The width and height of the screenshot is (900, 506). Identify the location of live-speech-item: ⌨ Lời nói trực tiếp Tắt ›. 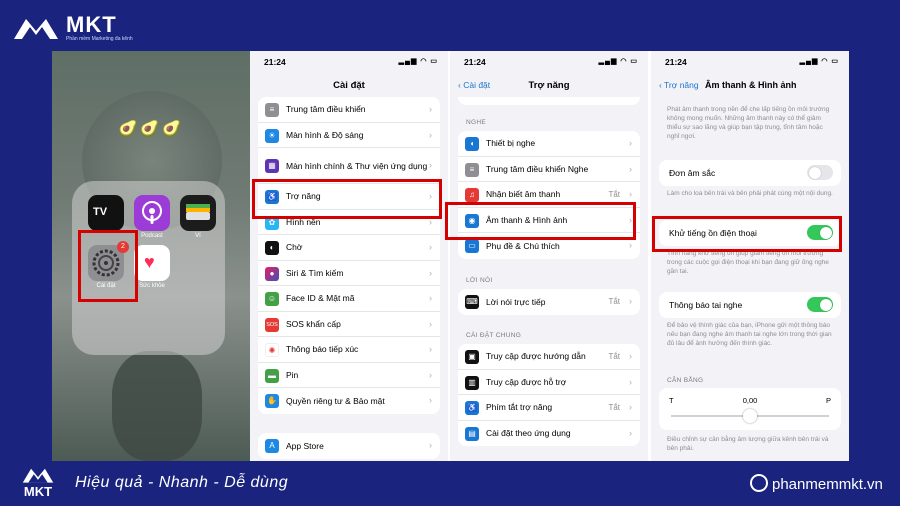
(549, 302).